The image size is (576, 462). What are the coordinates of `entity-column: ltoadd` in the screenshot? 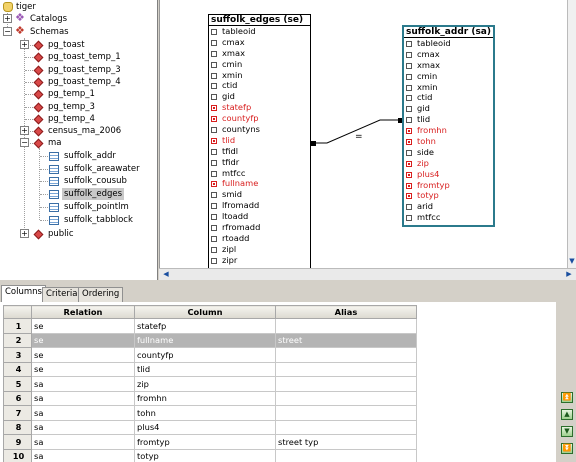 It's located at (259, 216).